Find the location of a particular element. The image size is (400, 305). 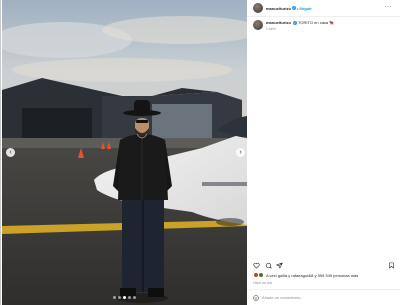

chevron-right-icon: › is located at coordinates (240, 152).